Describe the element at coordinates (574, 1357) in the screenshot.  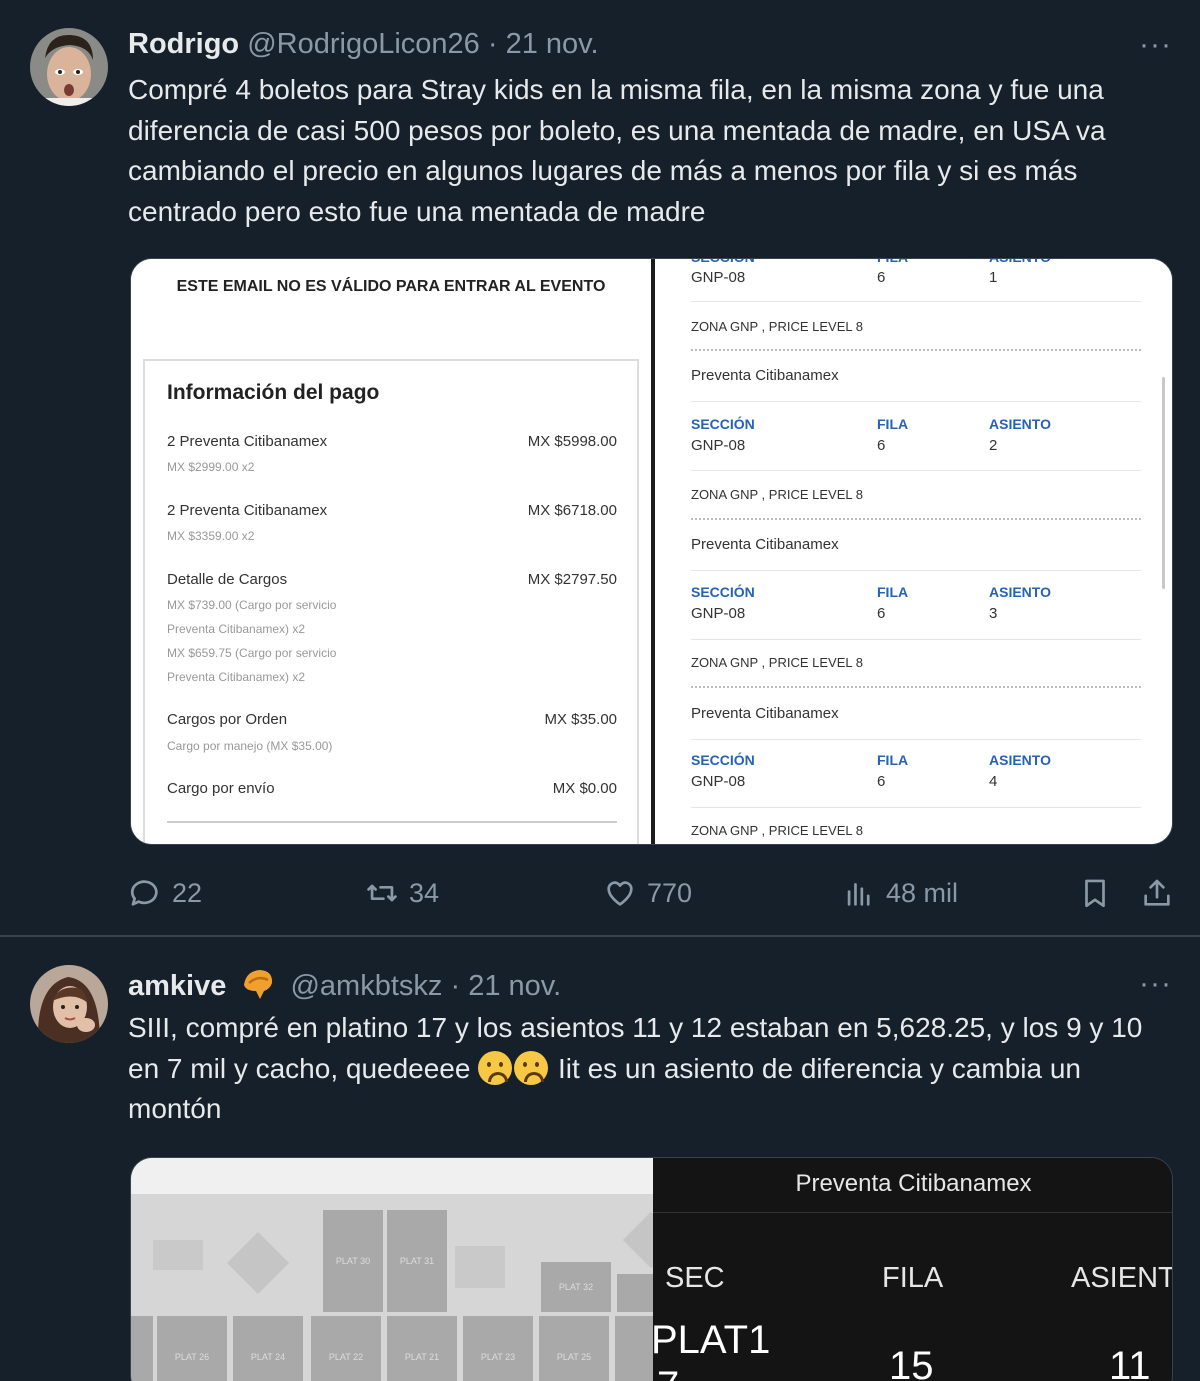
I see `map-section-label: PLAT 25` at that location.